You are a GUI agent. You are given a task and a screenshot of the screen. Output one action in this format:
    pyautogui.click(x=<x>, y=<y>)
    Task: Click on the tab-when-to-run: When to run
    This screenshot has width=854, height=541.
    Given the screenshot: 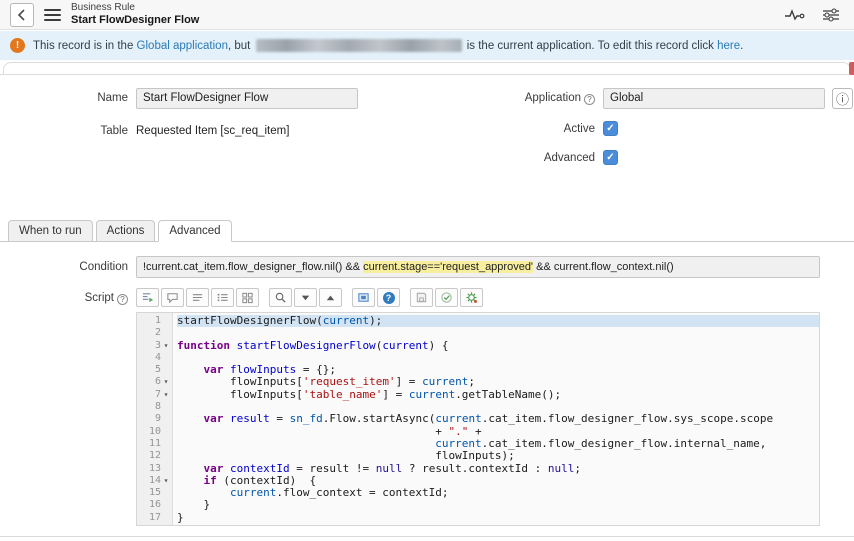 What is the action you would take?
    pyautogui.click(x=50, y=231)
    